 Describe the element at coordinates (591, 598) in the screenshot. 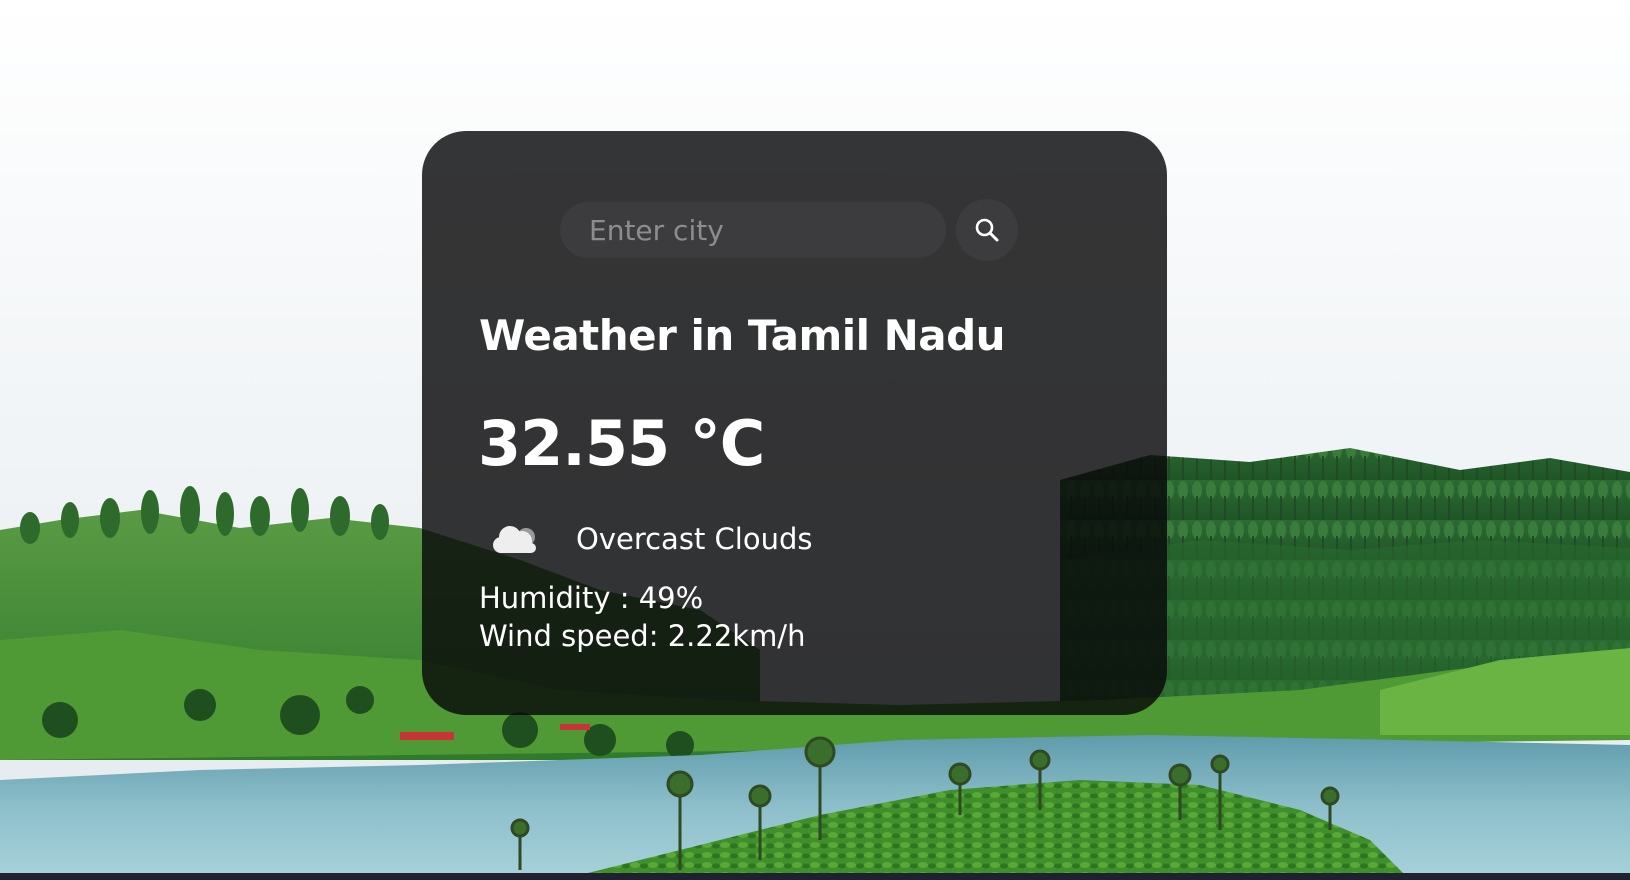

I see `humidity-text: Humidity : 49%` at that location.